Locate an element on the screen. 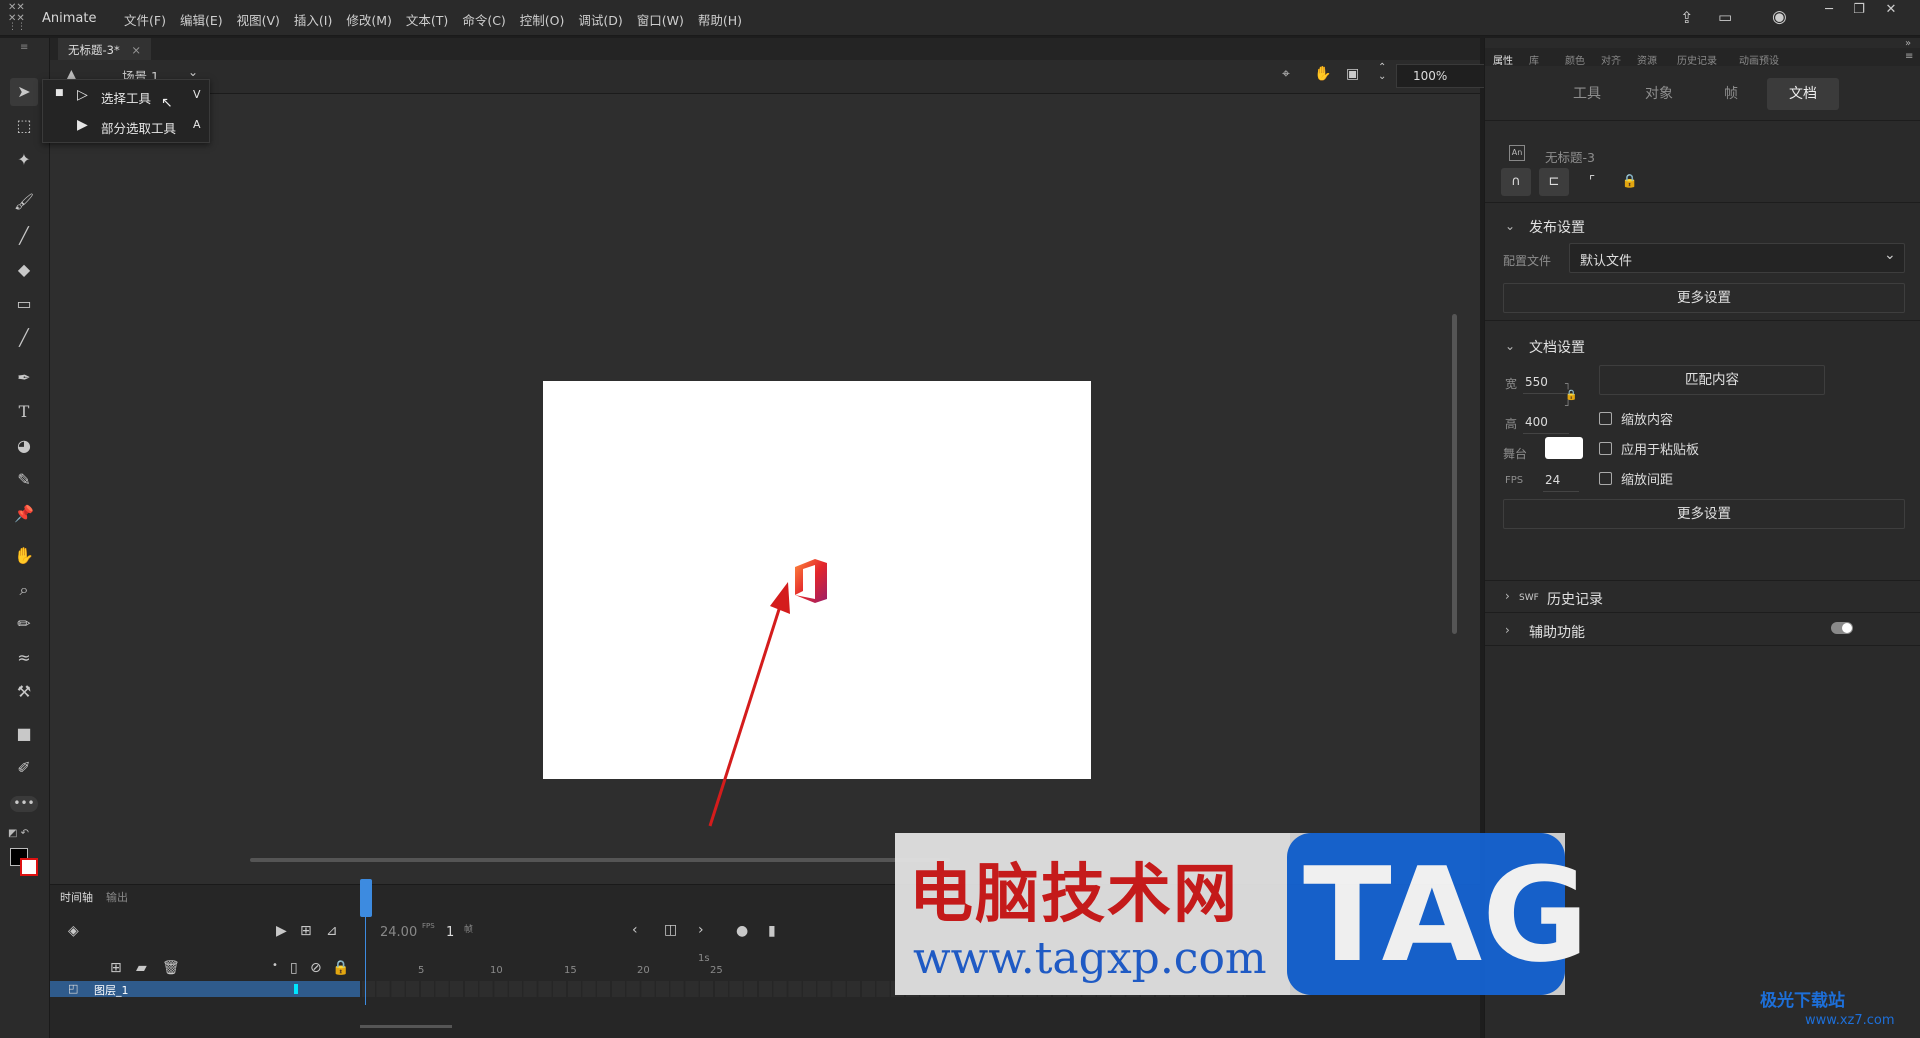 This screenshot has width=1920, height=1038. profile-select: 默认文件 ⌄ is located at coordinates (1737, 258).